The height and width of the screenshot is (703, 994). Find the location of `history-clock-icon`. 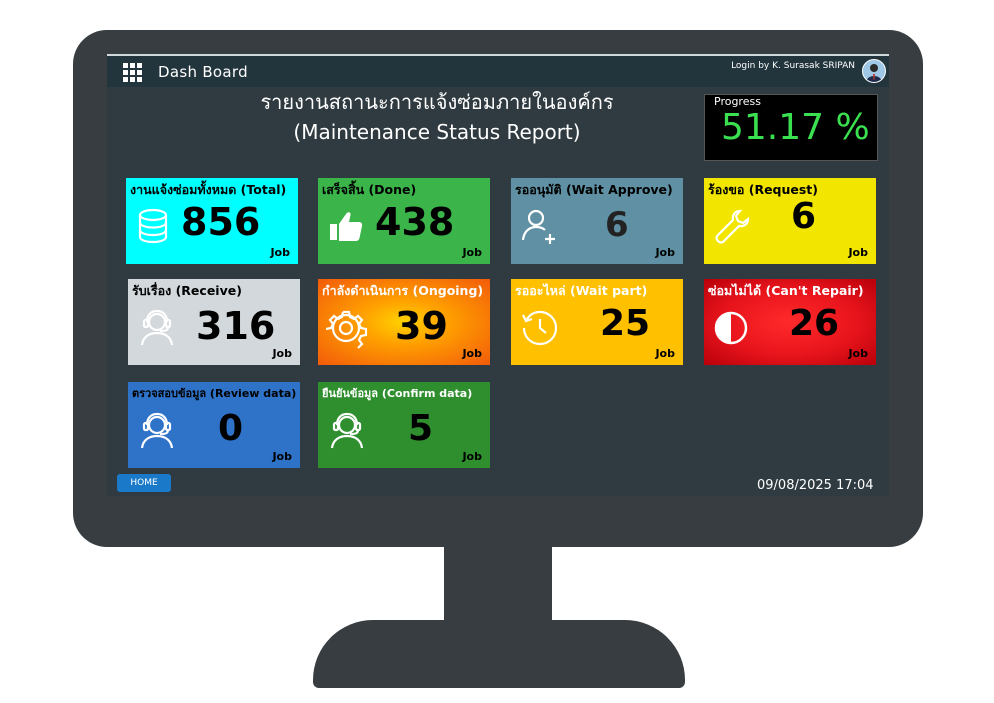

history-clock-icon is located at coordinates (540, 328).